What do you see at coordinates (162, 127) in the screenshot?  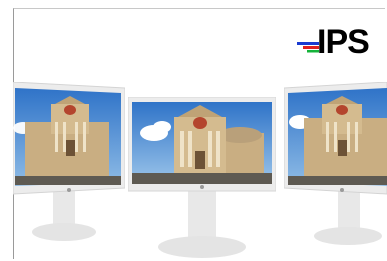 I see `cloud` at bounding box center [162, 127].